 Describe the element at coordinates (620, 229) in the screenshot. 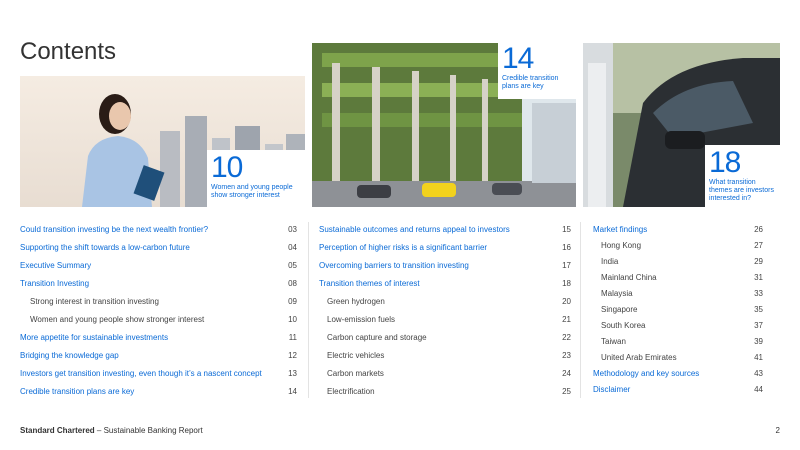

I see `toc-entry-label: Market findings` at that location.